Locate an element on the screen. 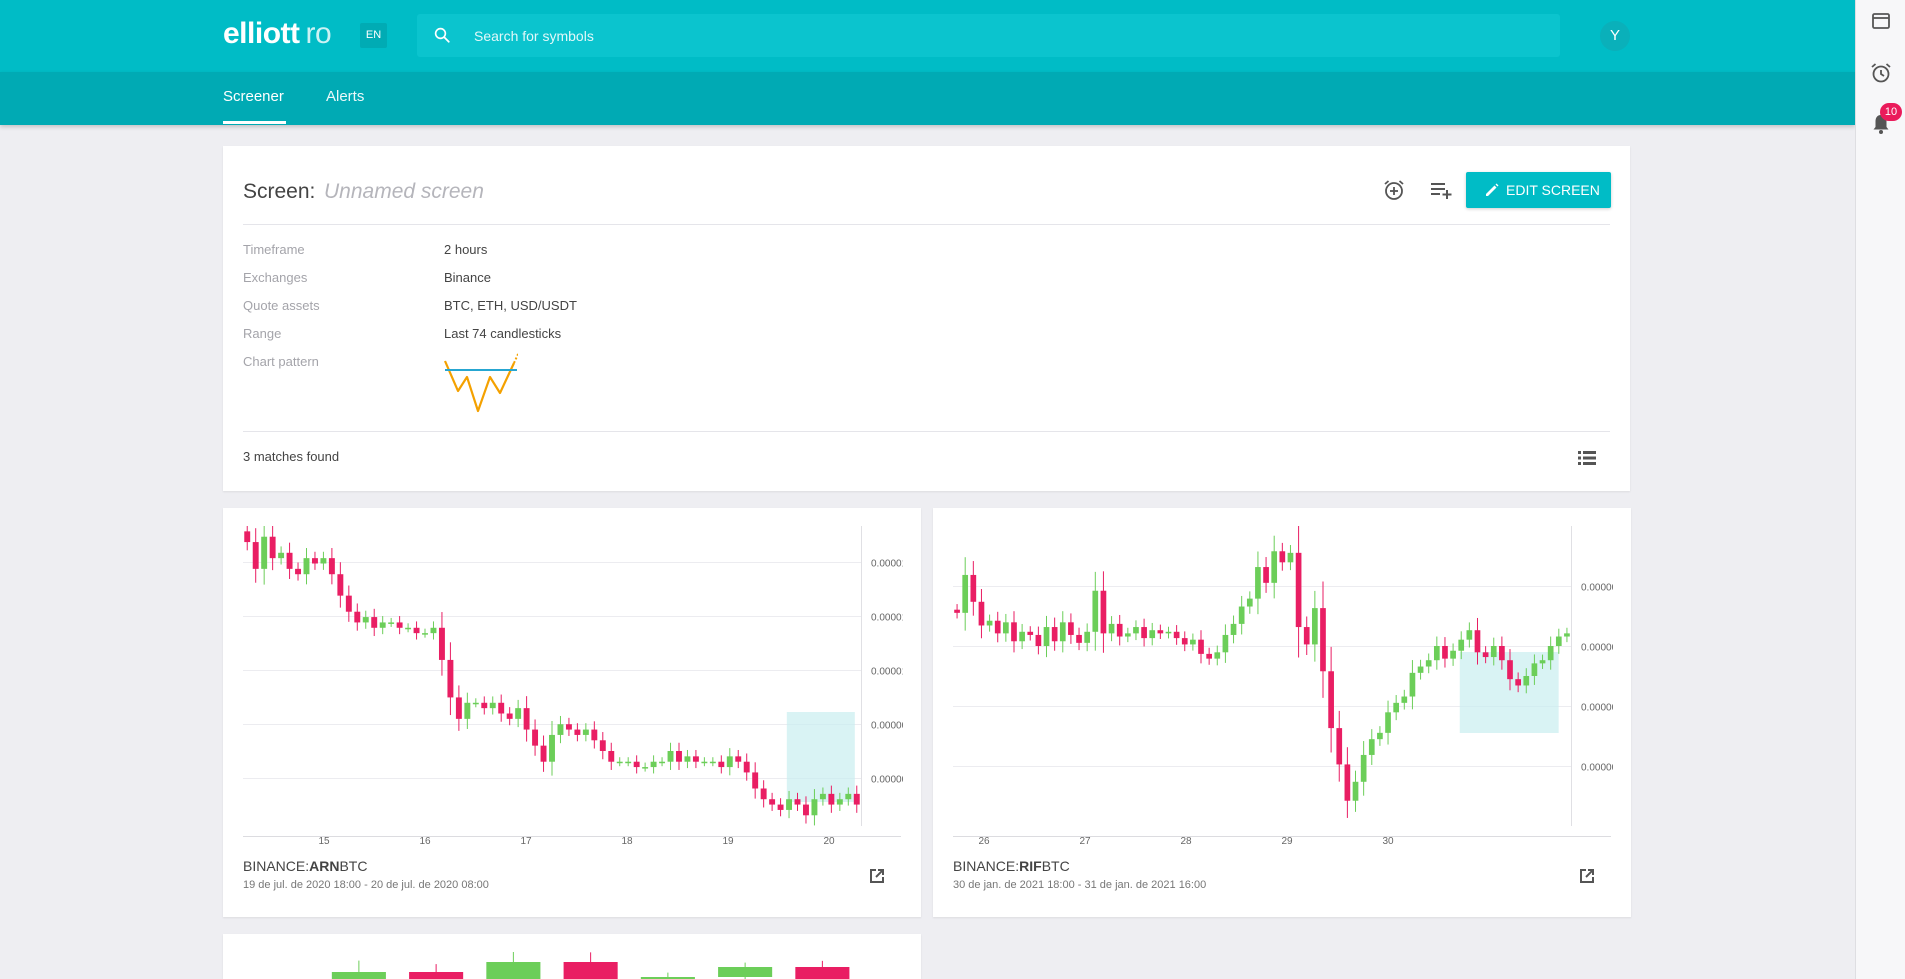  candlestick-chart is located at coordinates (573, 965).